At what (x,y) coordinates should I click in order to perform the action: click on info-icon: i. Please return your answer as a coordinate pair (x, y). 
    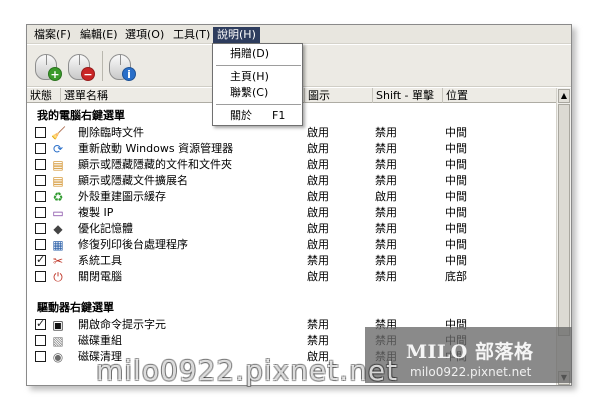
    Looking at the image, I should click on (129, 74).